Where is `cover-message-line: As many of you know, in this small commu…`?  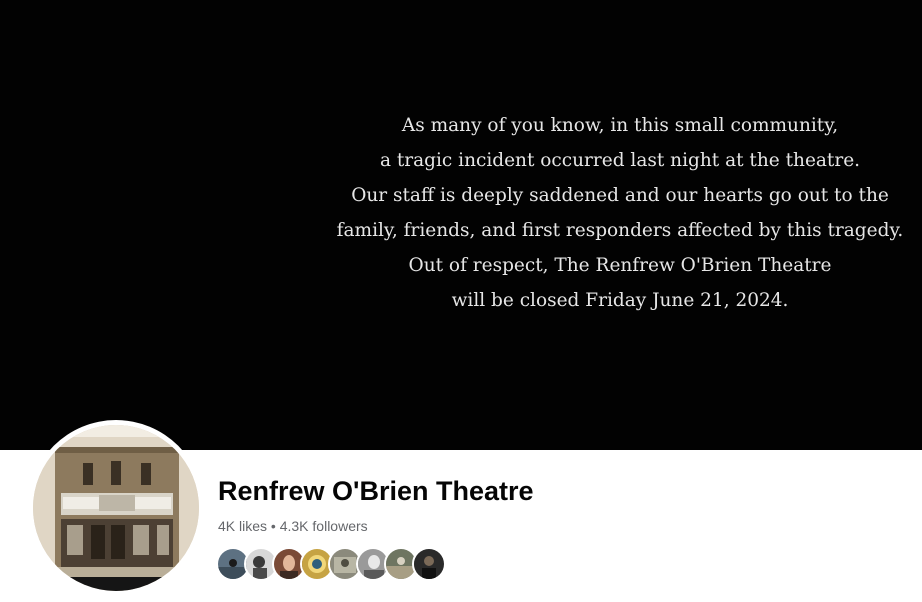
cover-message-line: As many of you know, in this small commu… is located at coordinates (620, 125).